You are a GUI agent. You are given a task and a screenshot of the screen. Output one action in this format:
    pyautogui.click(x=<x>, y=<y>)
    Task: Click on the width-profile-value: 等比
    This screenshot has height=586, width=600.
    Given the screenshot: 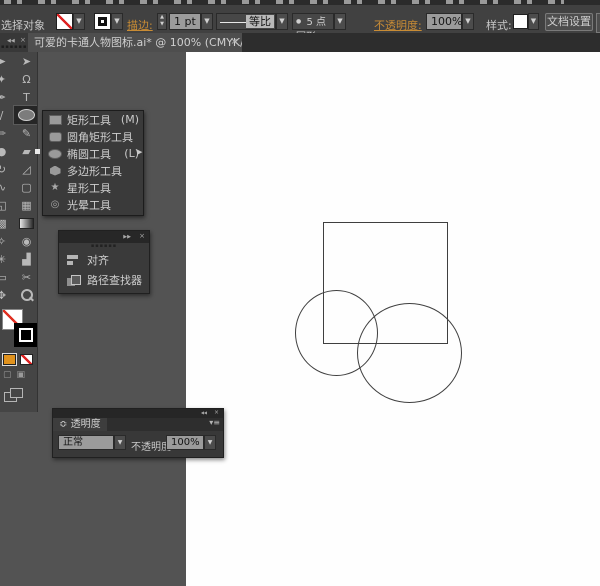 What is the action you would take?
    pyautogui.click(x=260, y=21)
    